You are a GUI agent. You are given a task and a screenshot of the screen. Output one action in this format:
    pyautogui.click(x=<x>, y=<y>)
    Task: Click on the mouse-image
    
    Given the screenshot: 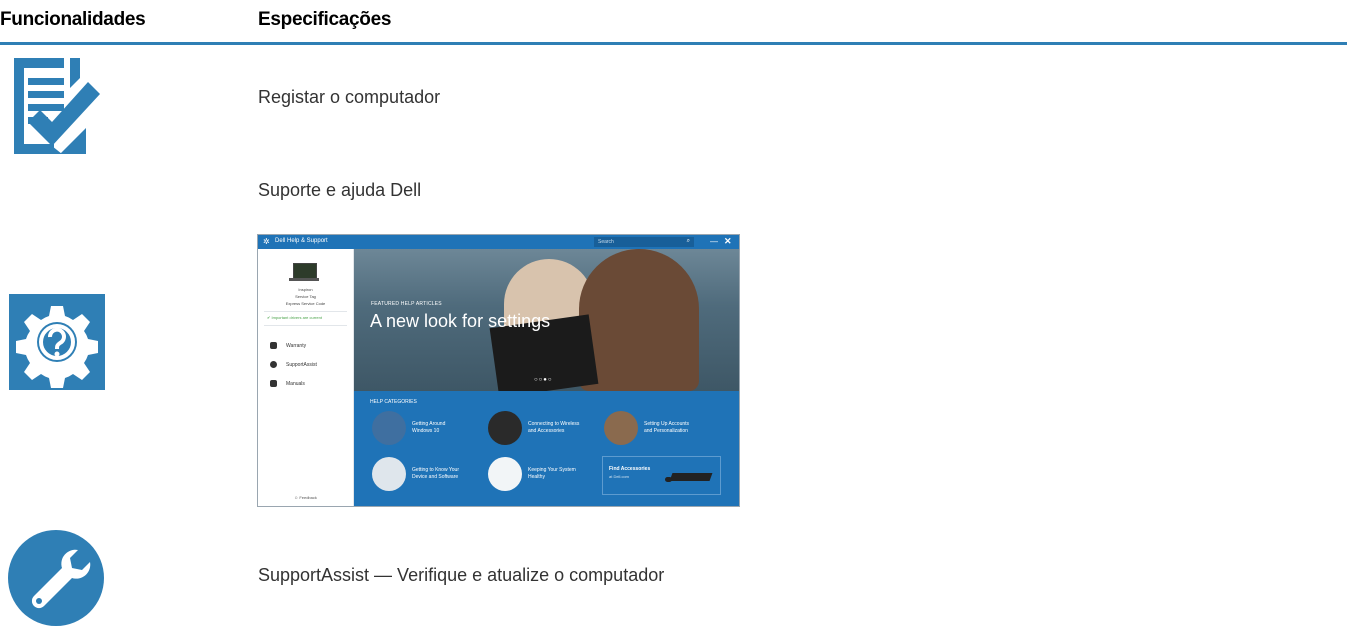 What is the action you would take?
    pyautogui.click(x=668, y=479)
    